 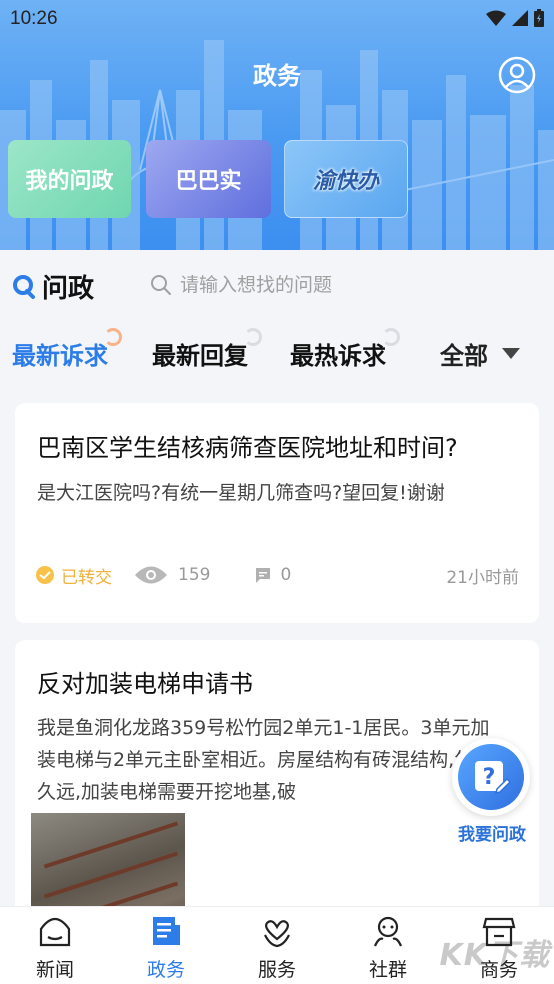 I want to click on status-time: 10:26, so click(x=34, y=18).